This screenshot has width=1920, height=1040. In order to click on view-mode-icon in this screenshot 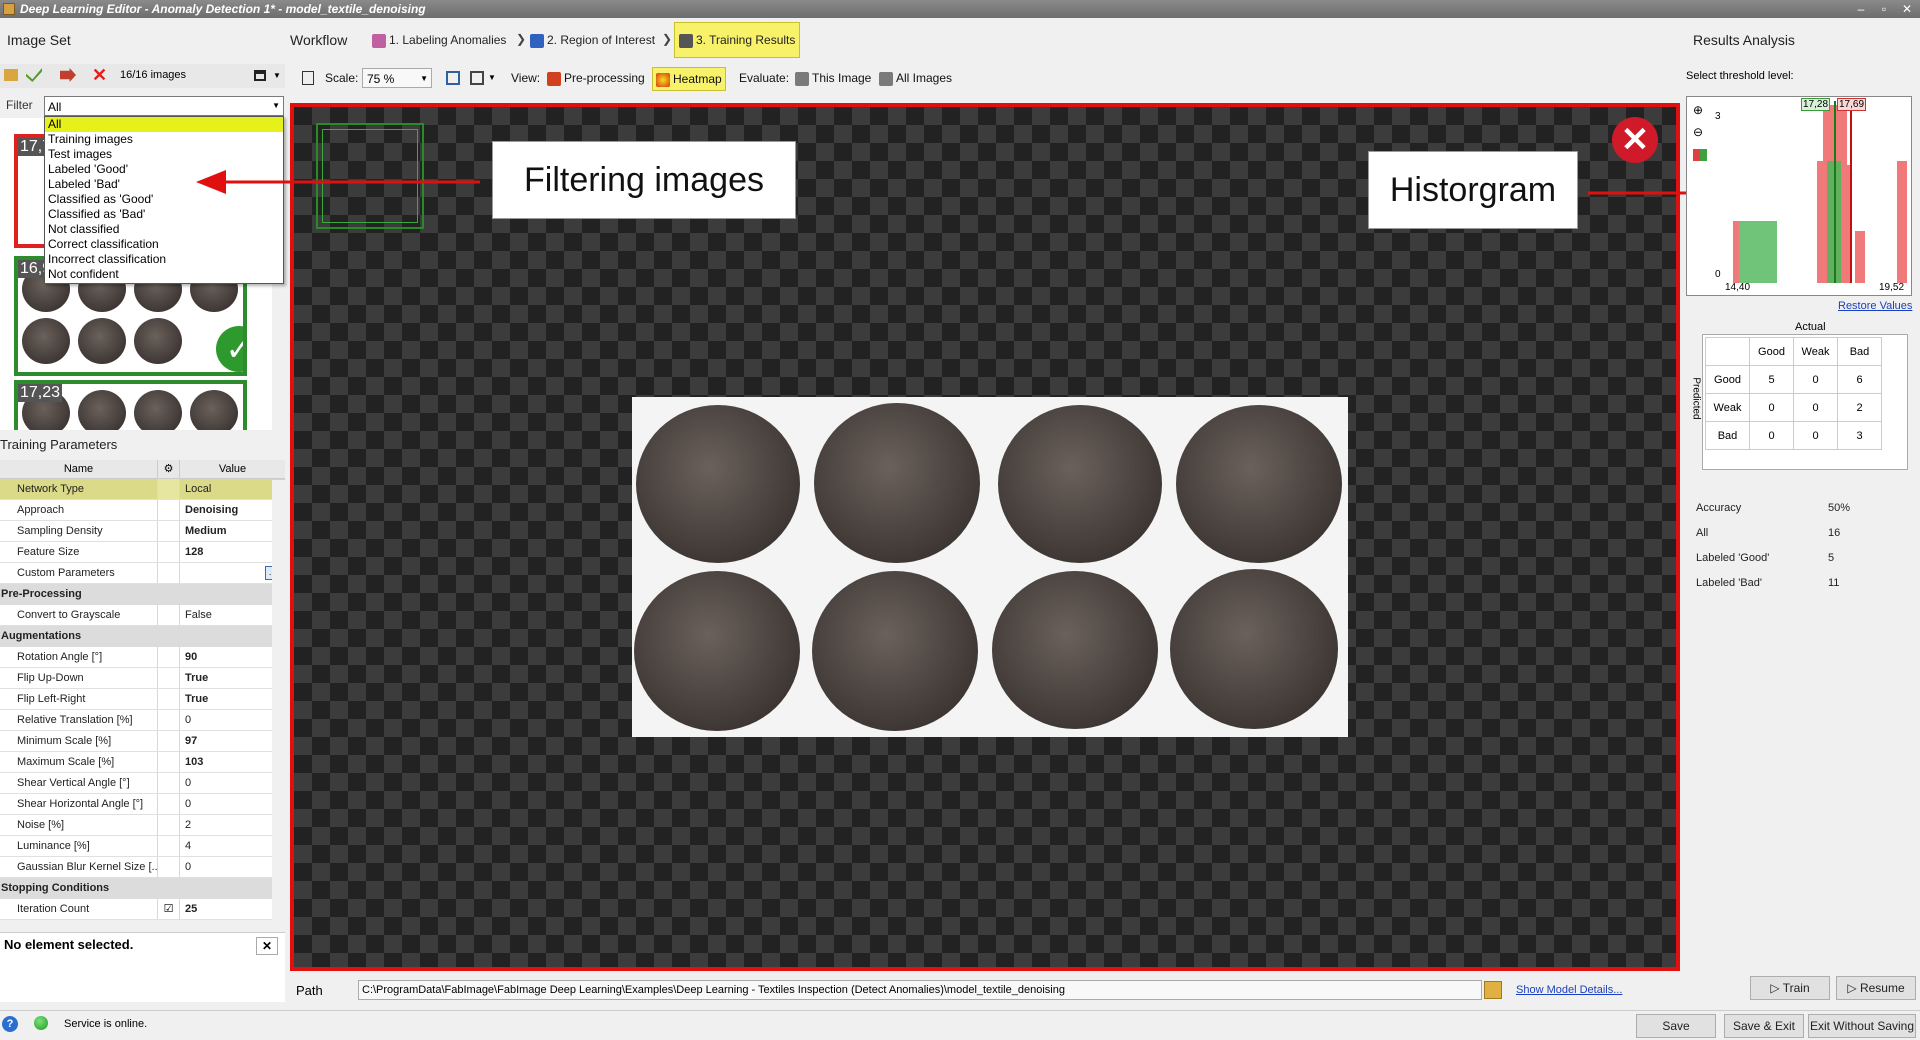, I will do `click(260, 75)`.